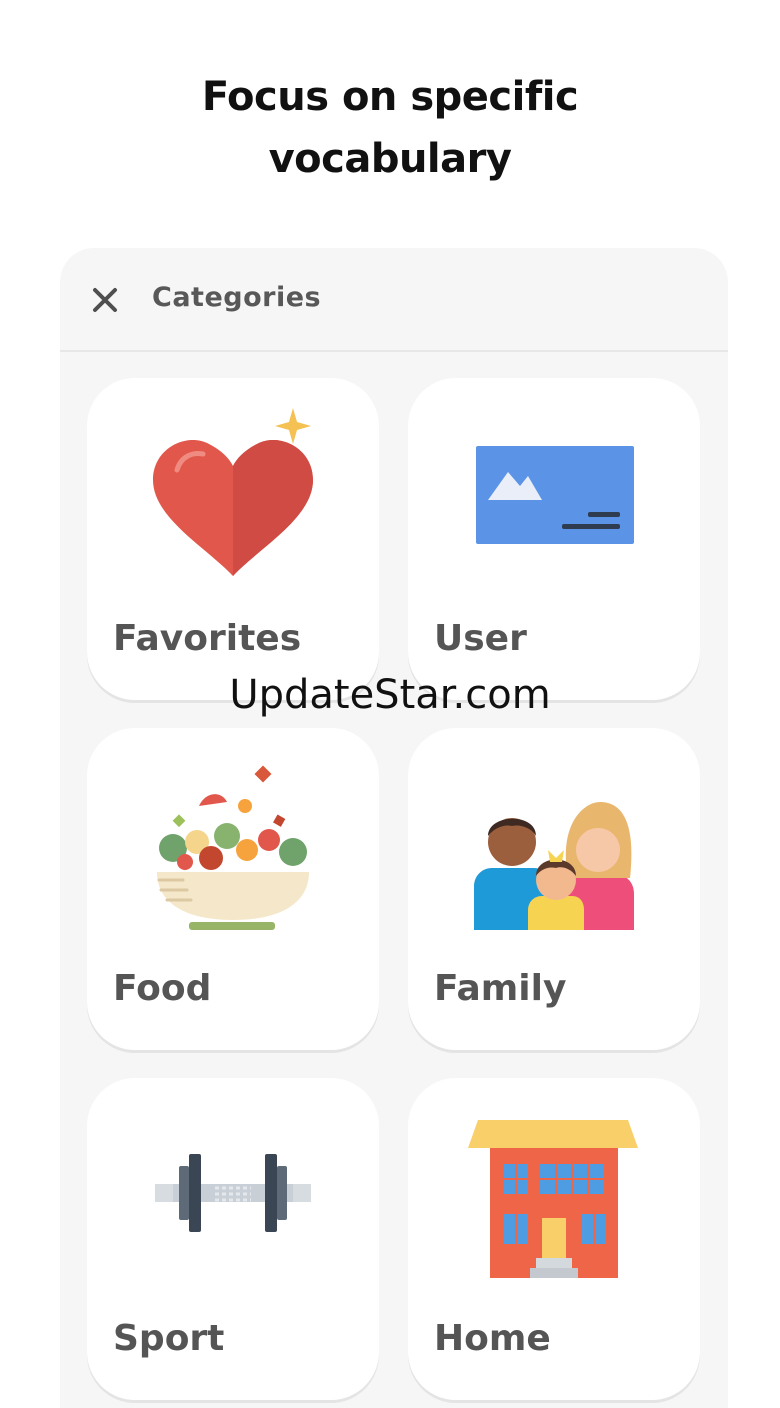 The height and width of the screenshot is (1408, 780). I want to click on category-card-sport: Sport, so click(233, 1239).